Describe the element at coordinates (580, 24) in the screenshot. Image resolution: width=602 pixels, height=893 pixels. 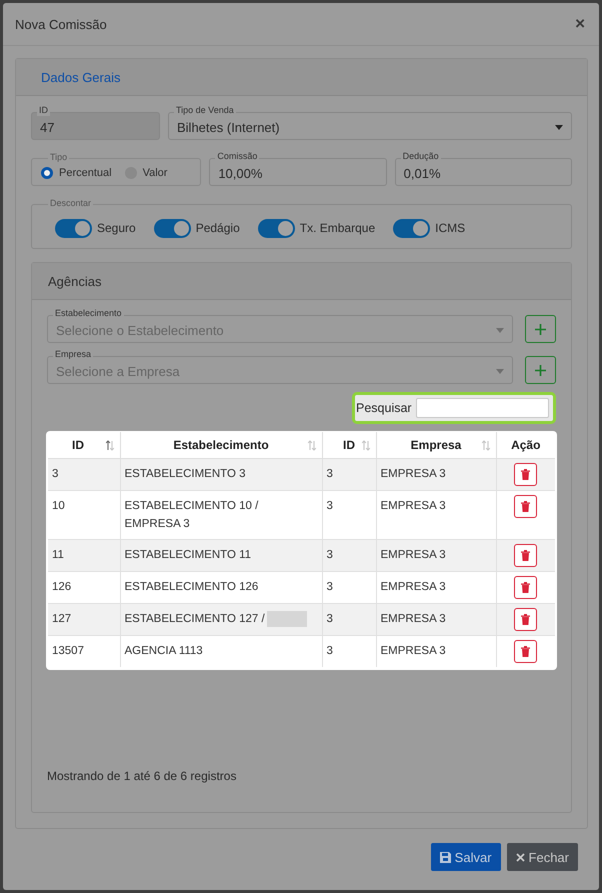
I see `close-button: ×` at that location.